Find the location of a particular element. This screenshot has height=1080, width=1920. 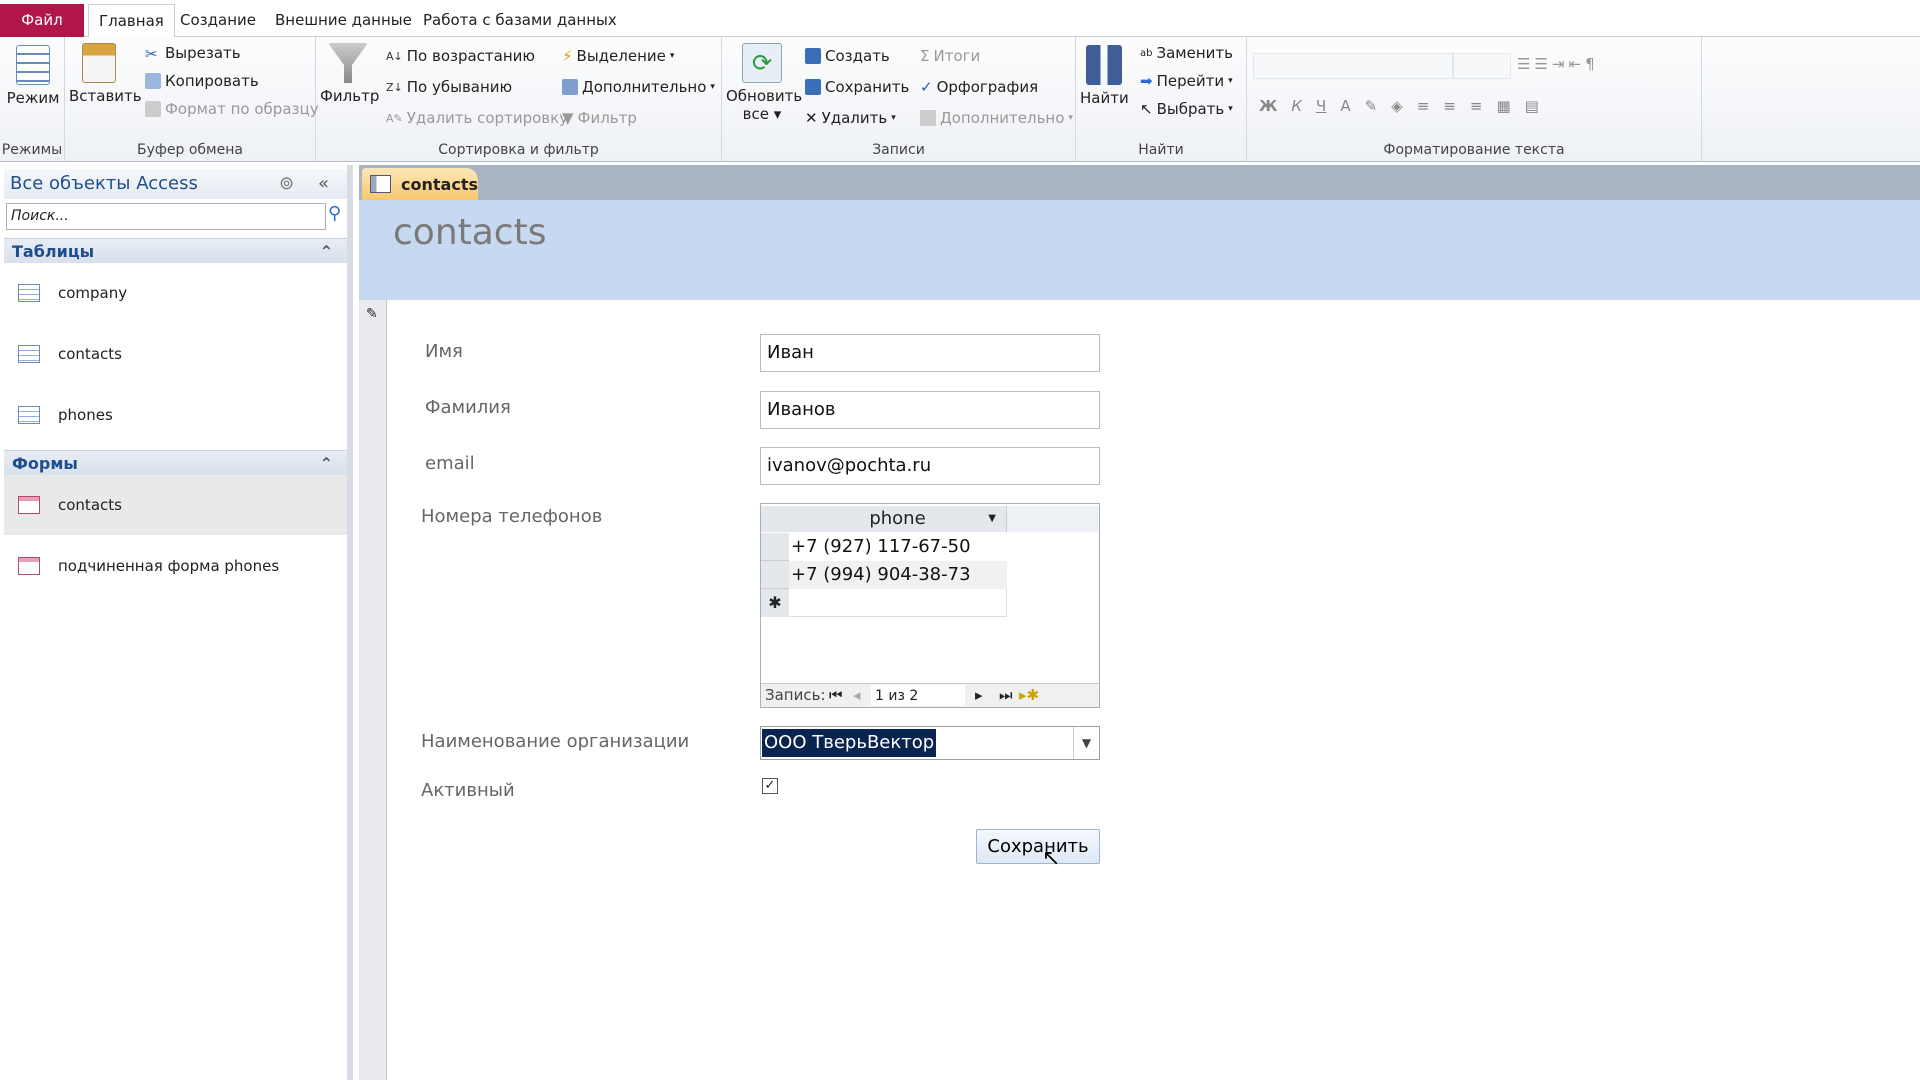

italic-button: К is located at coordinates (1296, 106).